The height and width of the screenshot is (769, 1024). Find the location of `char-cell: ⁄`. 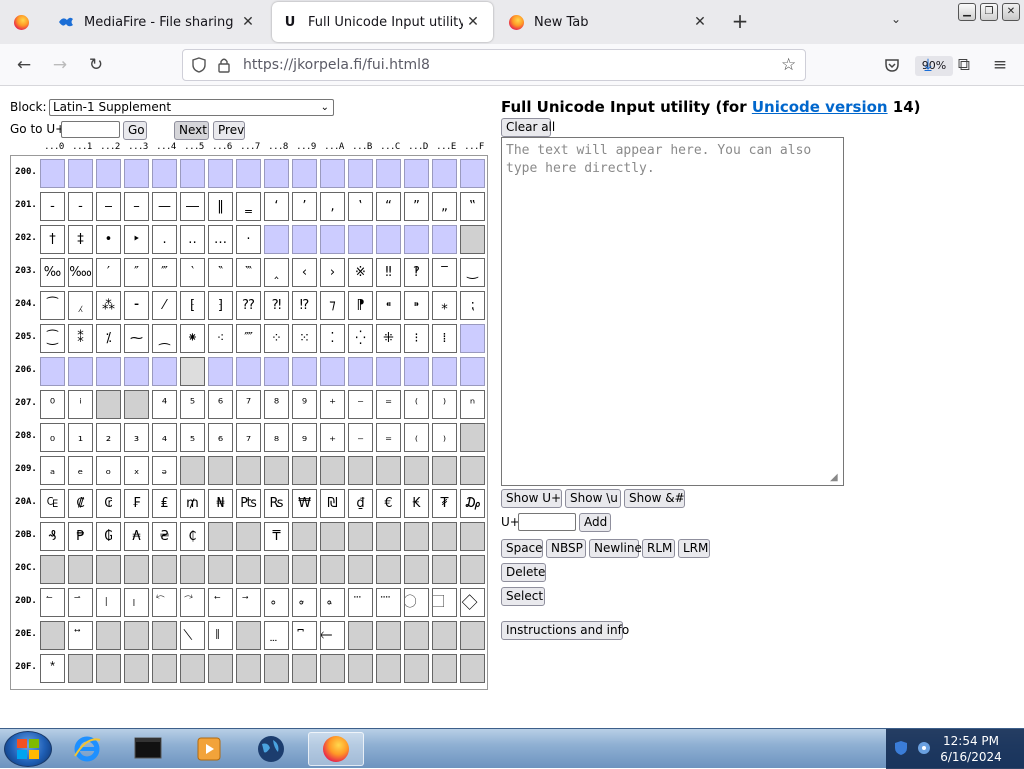

char-cell: ⁄ is located at coordinates (164, 305).